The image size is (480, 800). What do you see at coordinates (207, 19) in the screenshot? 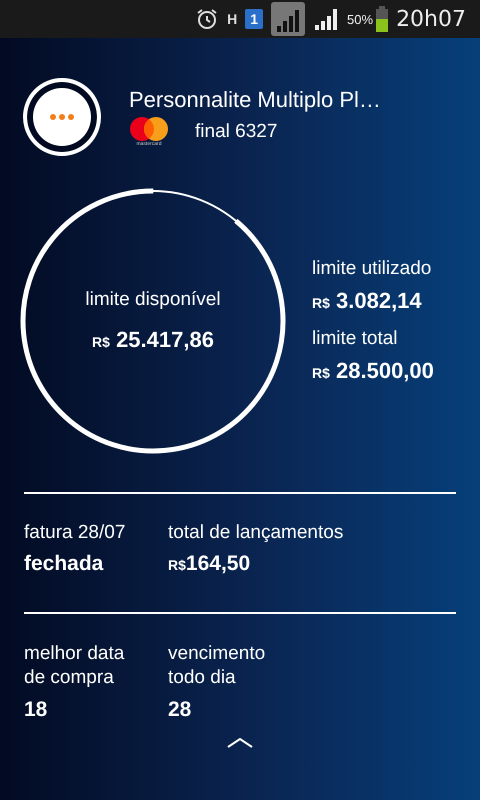
I see `alarm-icon` at bounding box center [207, 19].